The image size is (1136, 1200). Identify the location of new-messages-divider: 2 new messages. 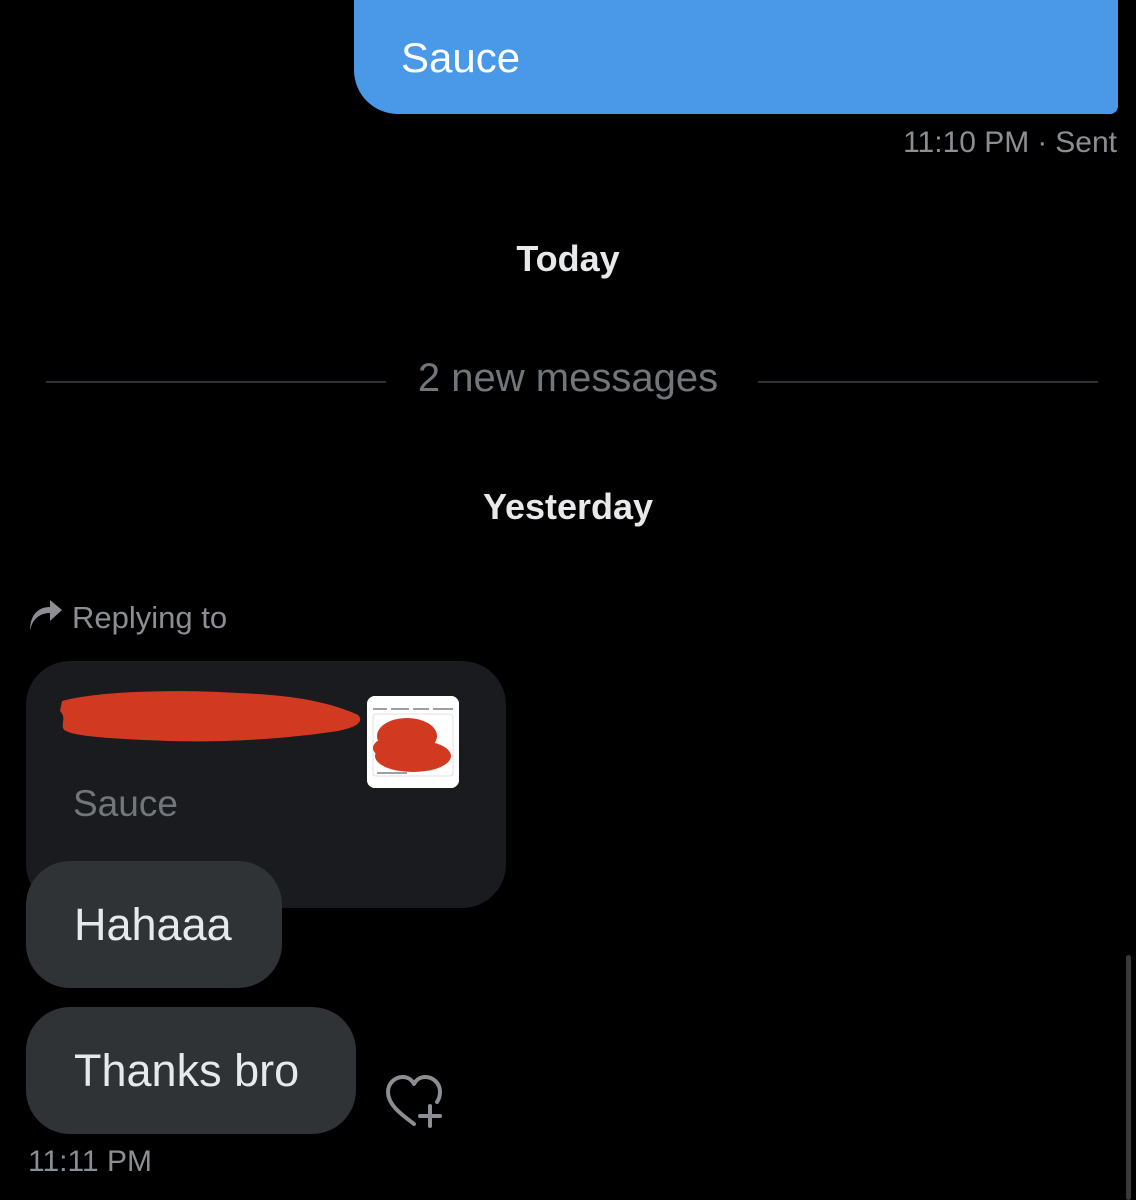
(568, 378).